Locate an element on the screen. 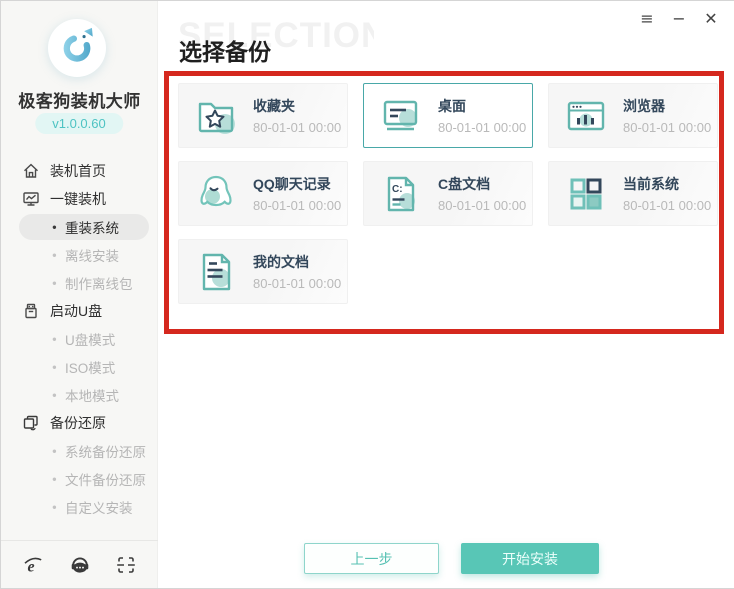 The image size is (734, 589). my-documents-icon is located at coordinates (216, 272).